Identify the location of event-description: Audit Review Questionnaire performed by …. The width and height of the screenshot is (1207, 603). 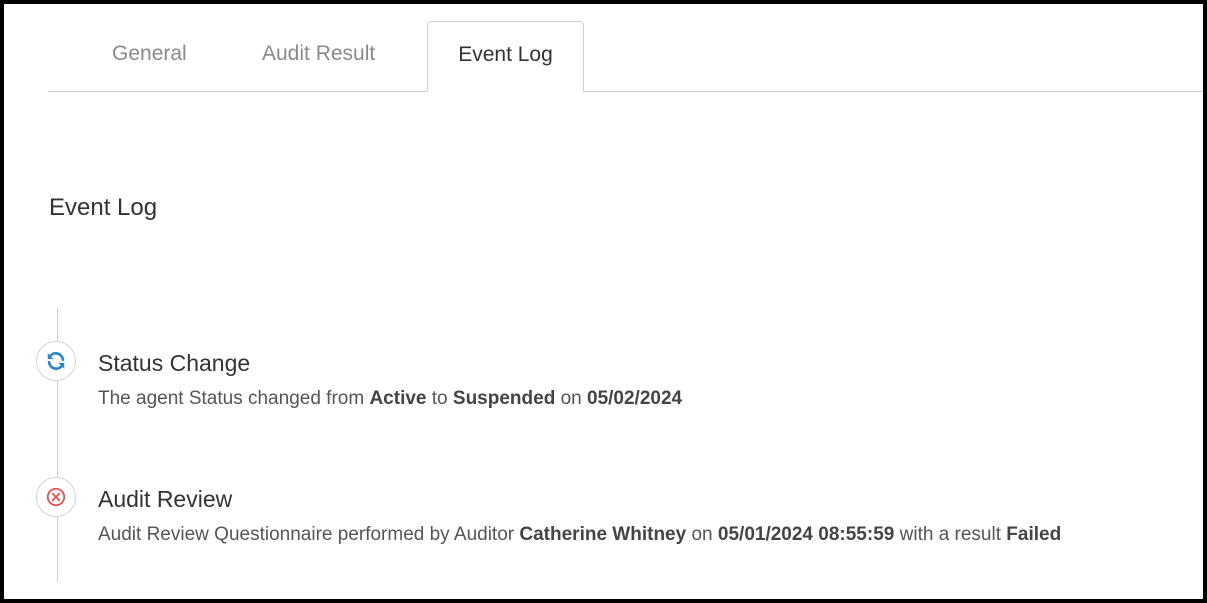
(580, 534).